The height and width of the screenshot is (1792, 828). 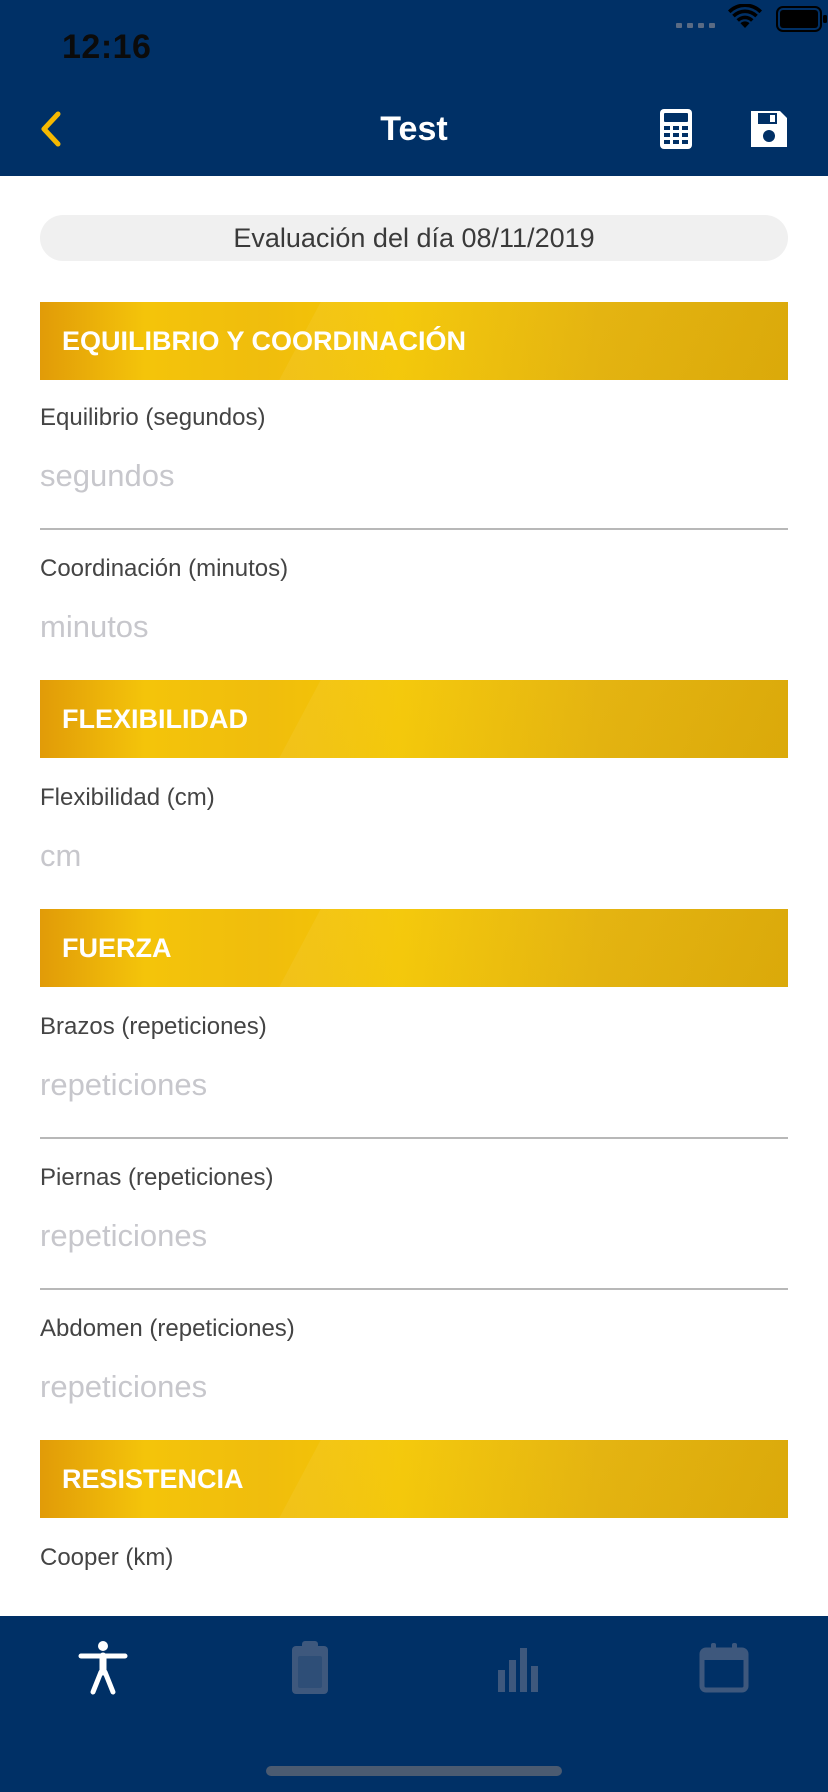 I want to click on section-header-resistencia: RESISTENCIA, so click(x=414, y=1479).